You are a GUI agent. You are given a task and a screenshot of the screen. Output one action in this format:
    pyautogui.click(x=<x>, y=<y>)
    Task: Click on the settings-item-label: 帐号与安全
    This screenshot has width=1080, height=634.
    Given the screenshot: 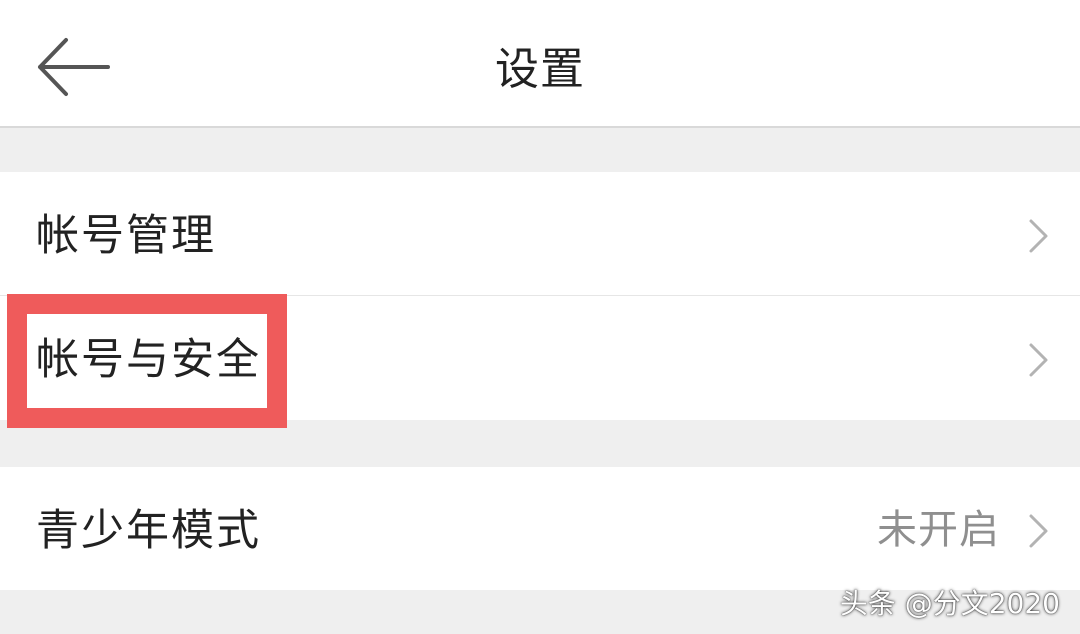 What is the action you would take?
    pyautogui.click(x=148, y=360)
    